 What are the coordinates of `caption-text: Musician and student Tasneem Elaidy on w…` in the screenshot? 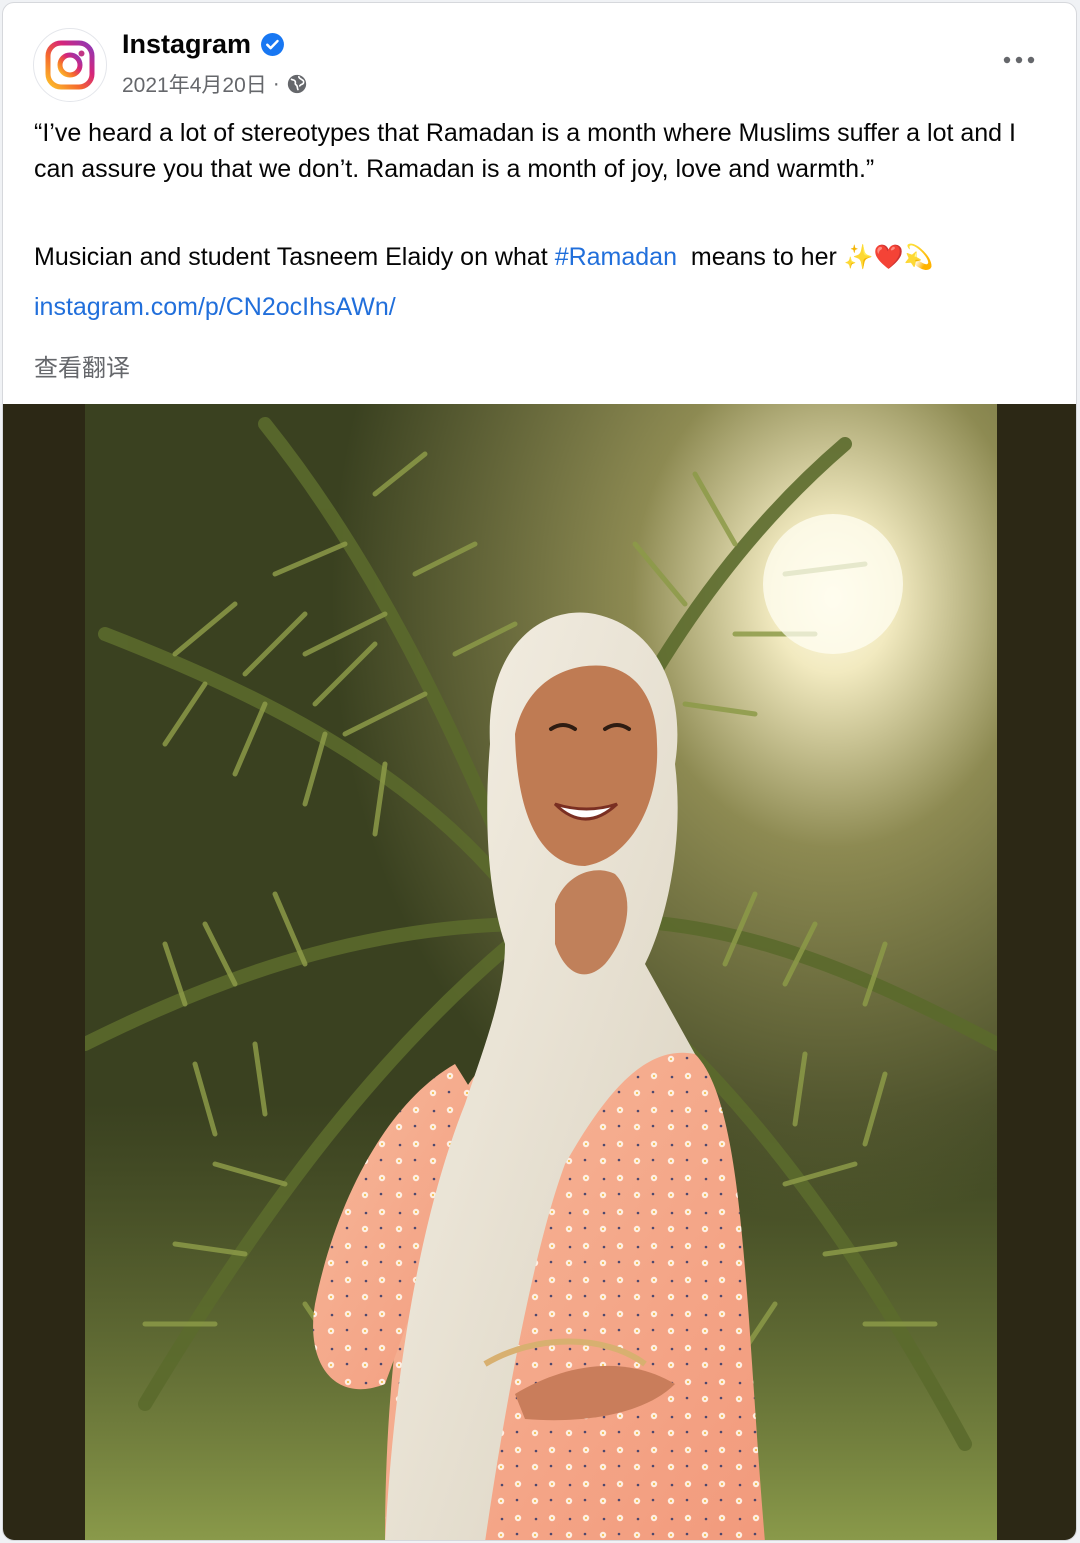 It's located at (294, 257).